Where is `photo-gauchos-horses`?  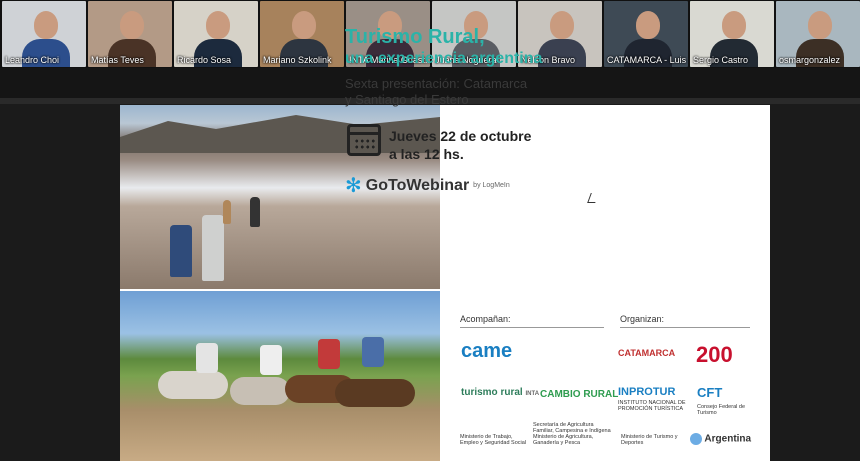
photo-gauchos-horses is located at coordinates (280, 376).